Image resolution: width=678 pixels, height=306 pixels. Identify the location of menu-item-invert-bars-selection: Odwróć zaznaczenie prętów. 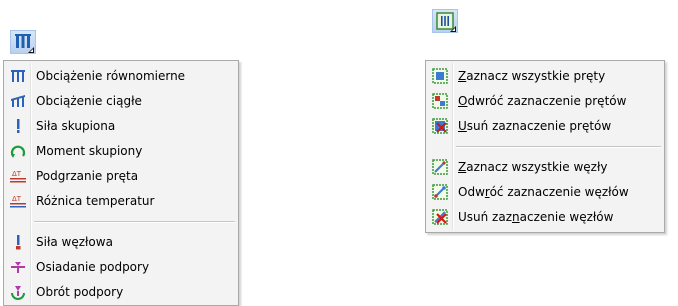
(545, 101).